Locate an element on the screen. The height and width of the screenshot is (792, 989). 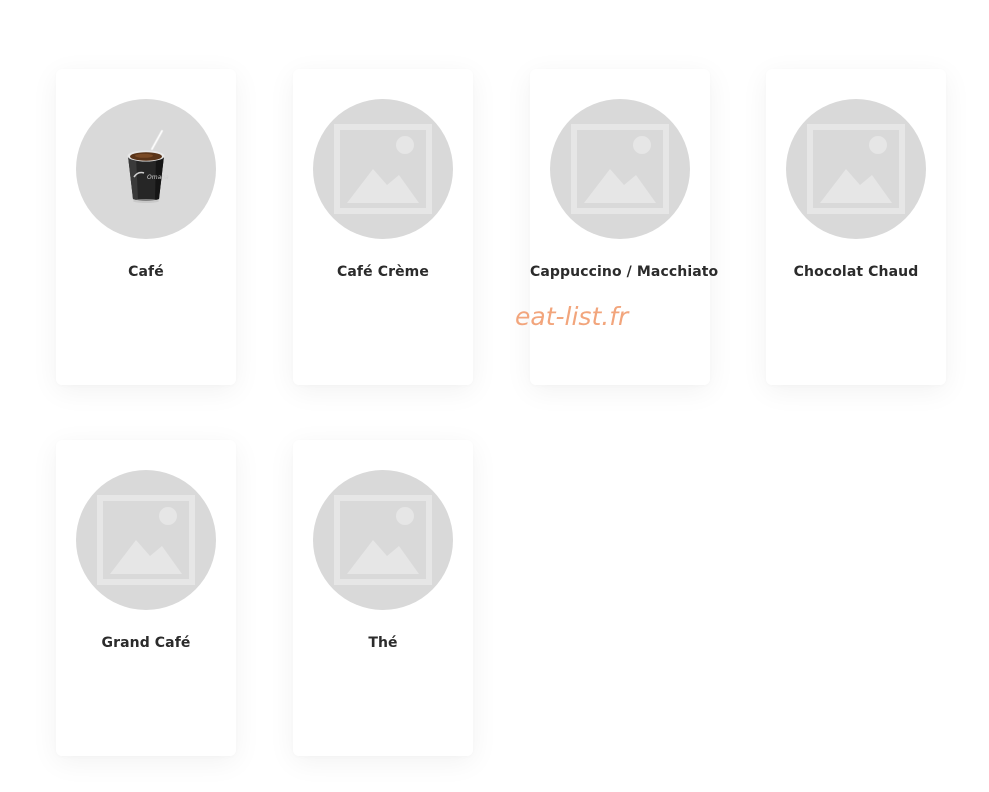
product-name: Grand Café is located at coordinates (146, 643).